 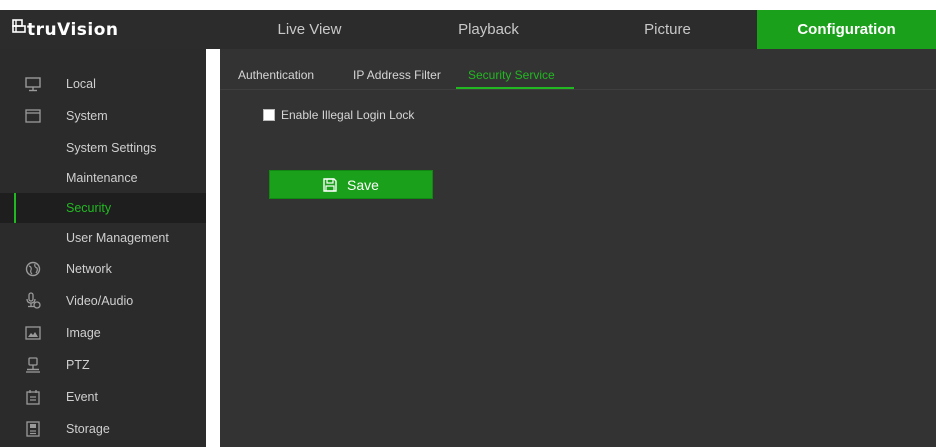 I want to click on nav-playback: Playback, so click(x=488, y=29).